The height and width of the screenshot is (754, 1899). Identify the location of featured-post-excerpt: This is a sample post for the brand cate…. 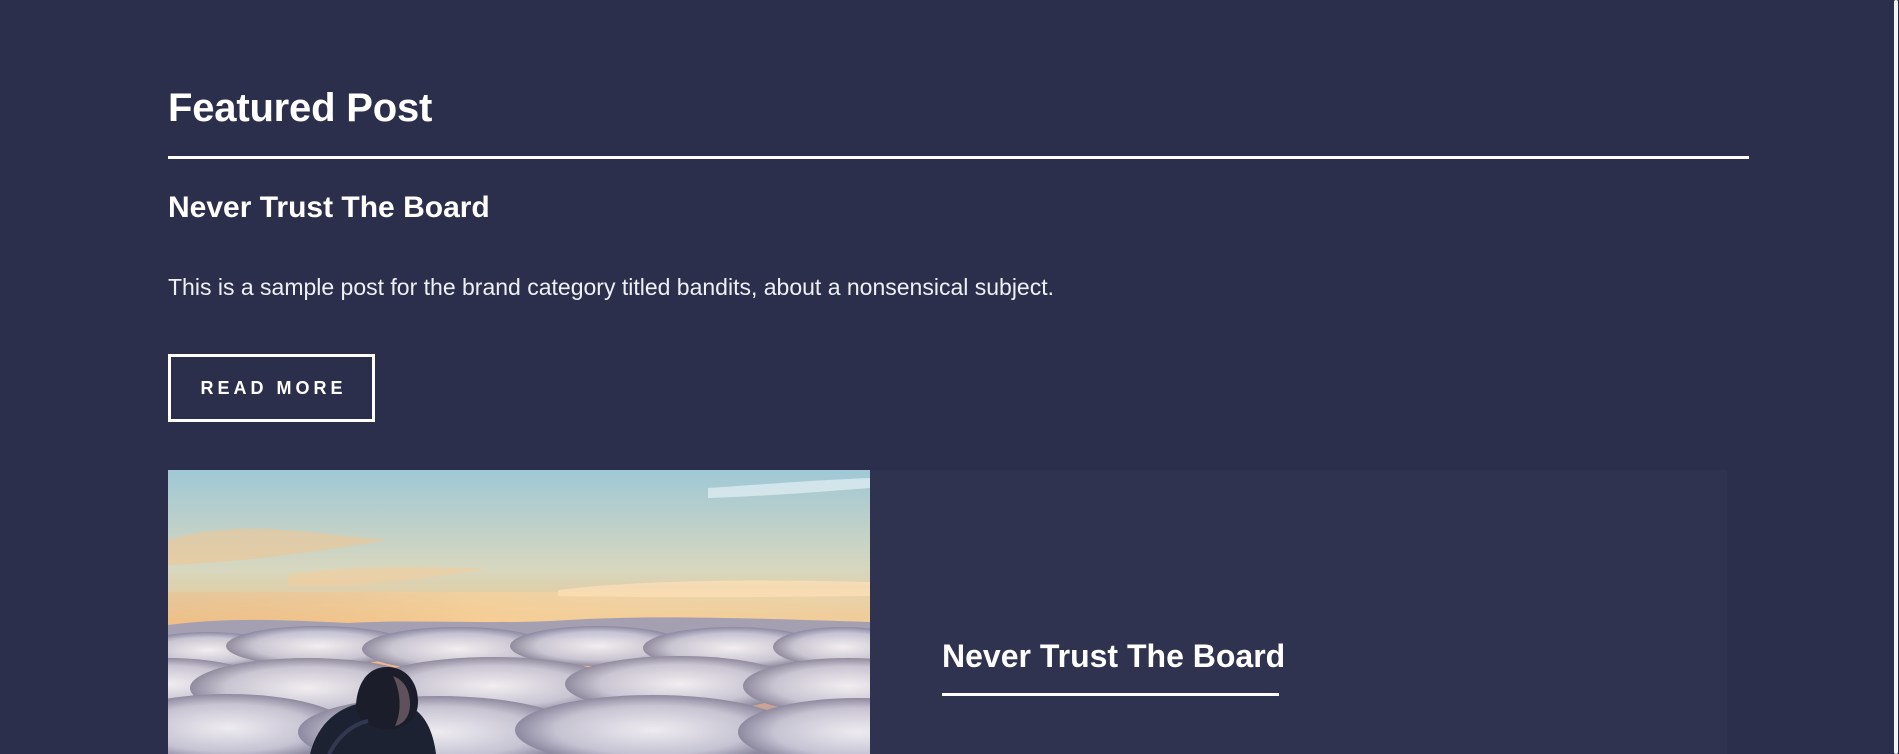
(611, 287).